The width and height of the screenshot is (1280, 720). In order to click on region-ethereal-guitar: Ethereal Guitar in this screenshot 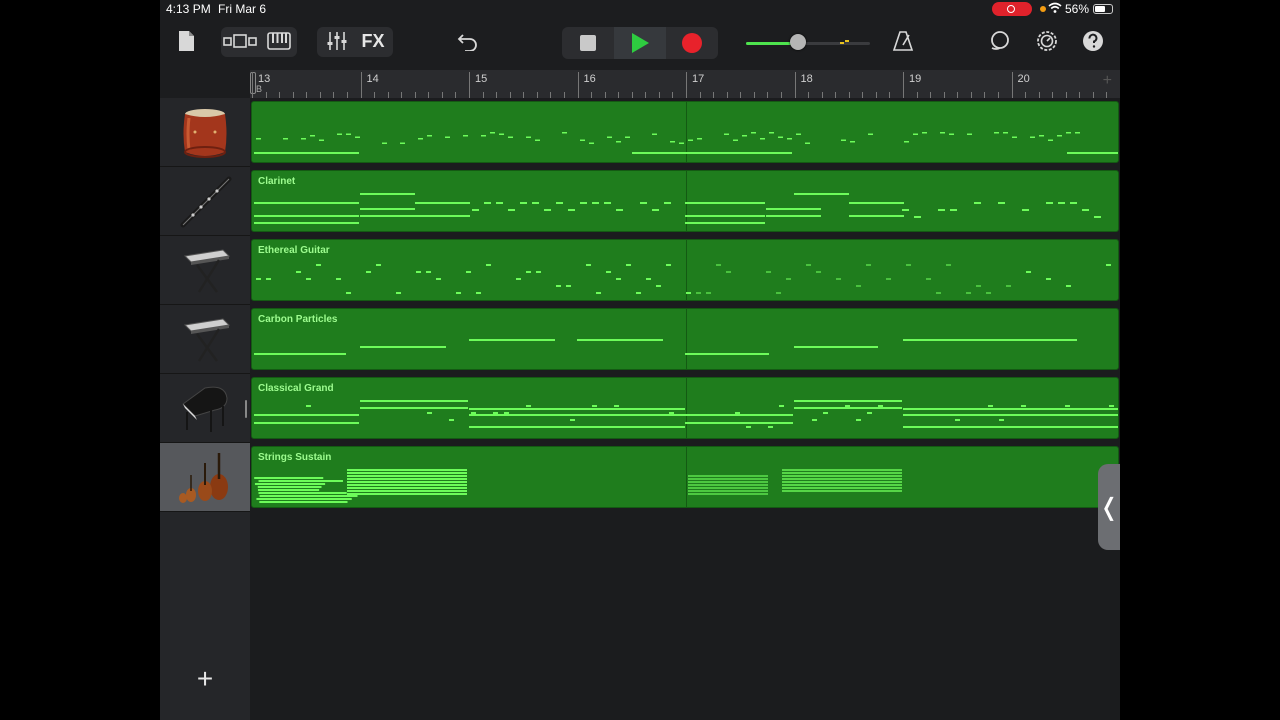, I will do `click(685, 270)`.